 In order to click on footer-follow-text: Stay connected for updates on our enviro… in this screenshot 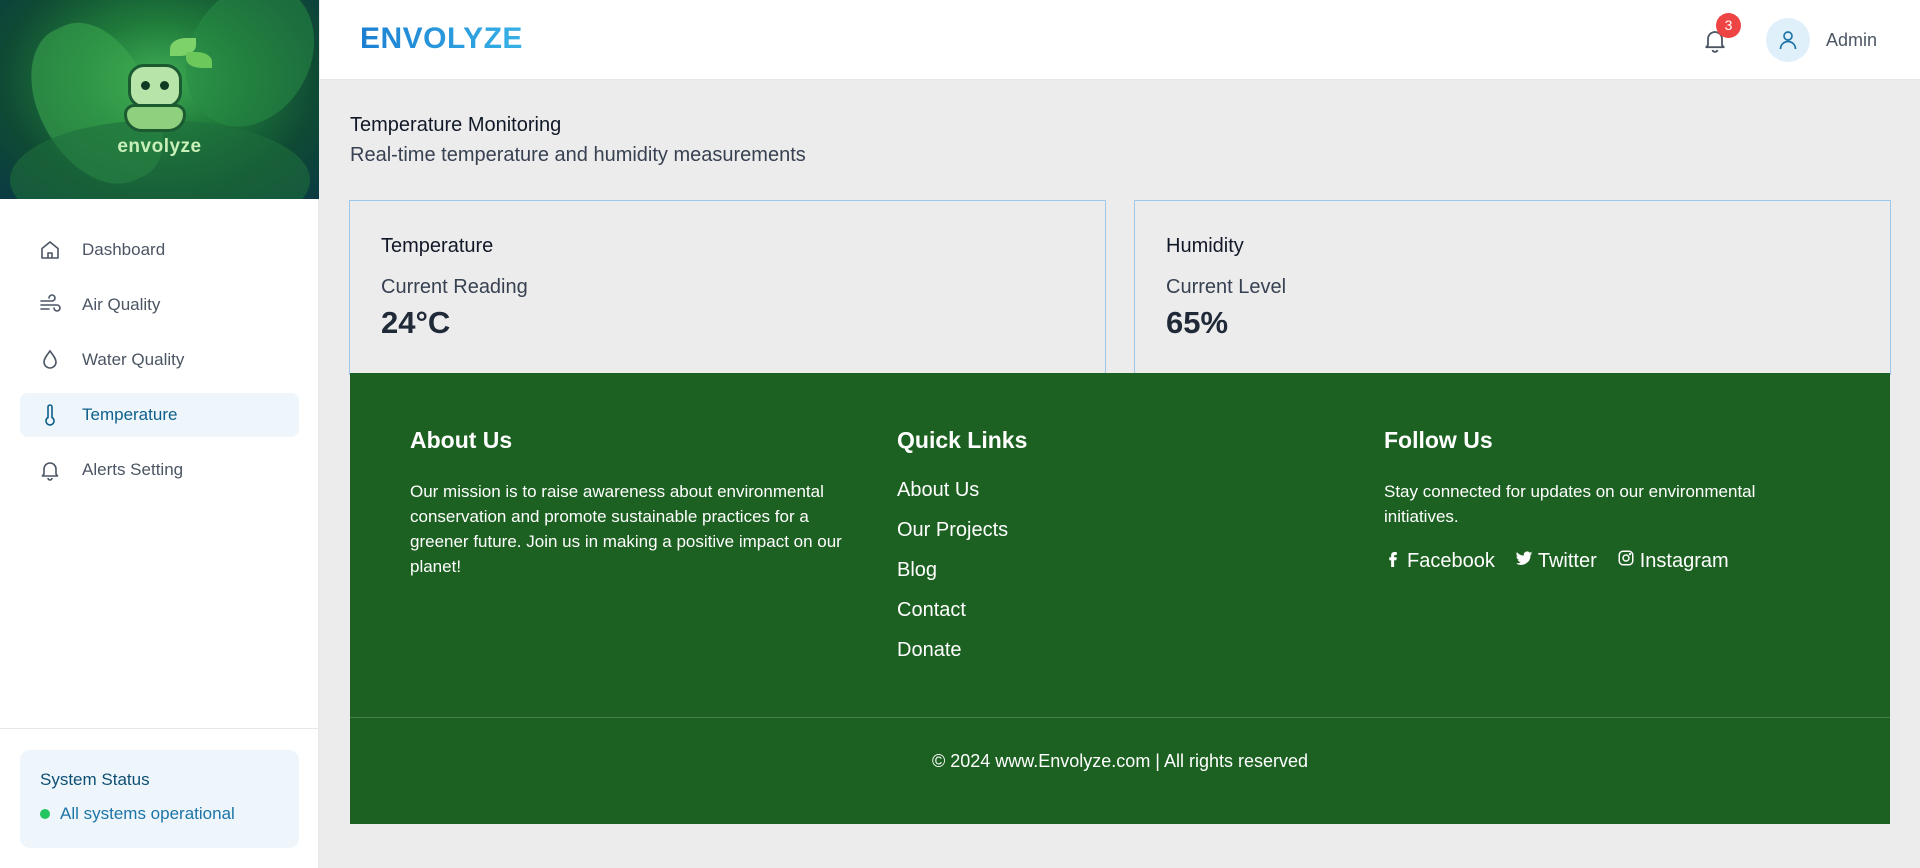, I will do `click(1570, 504)`.